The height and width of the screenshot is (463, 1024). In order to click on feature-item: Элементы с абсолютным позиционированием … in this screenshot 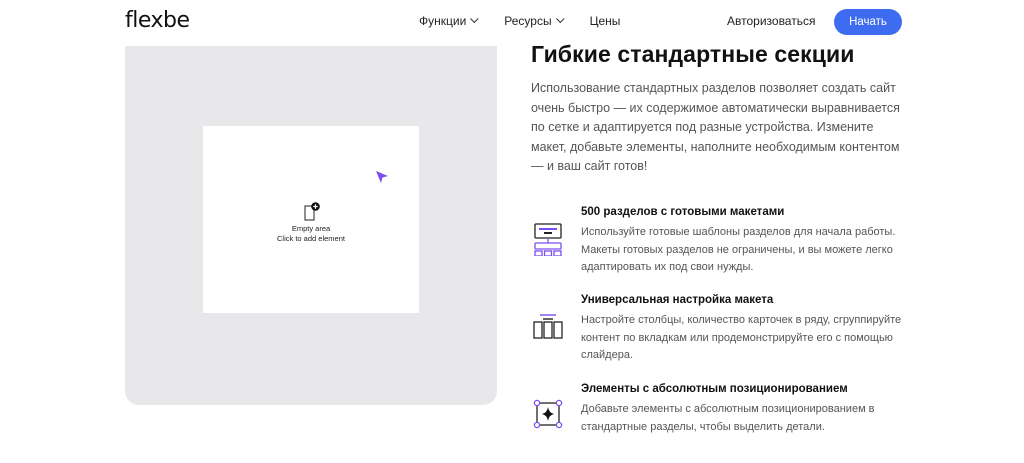, I will do `click(721, 413)`.